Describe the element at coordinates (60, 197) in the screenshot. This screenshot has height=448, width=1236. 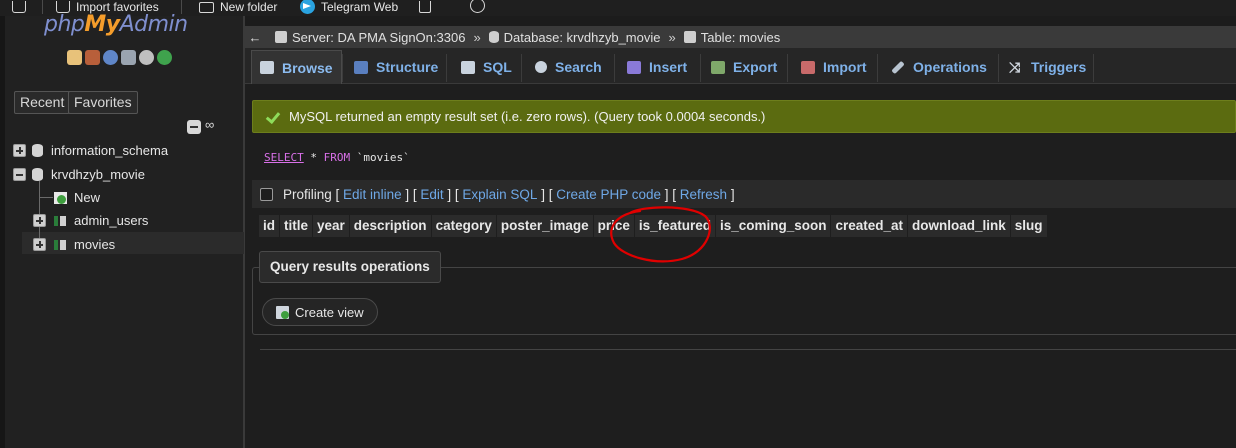
I see `new-table-icon` at that location.